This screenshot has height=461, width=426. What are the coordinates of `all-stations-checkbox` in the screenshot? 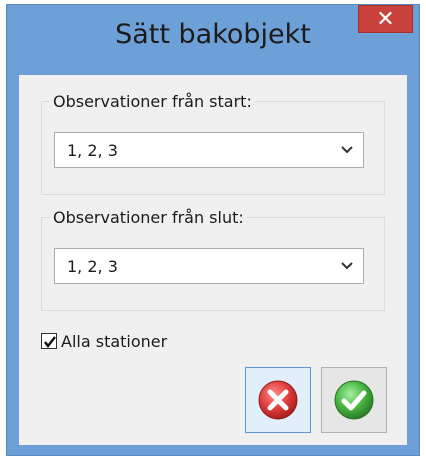 It's located at (49, 341).